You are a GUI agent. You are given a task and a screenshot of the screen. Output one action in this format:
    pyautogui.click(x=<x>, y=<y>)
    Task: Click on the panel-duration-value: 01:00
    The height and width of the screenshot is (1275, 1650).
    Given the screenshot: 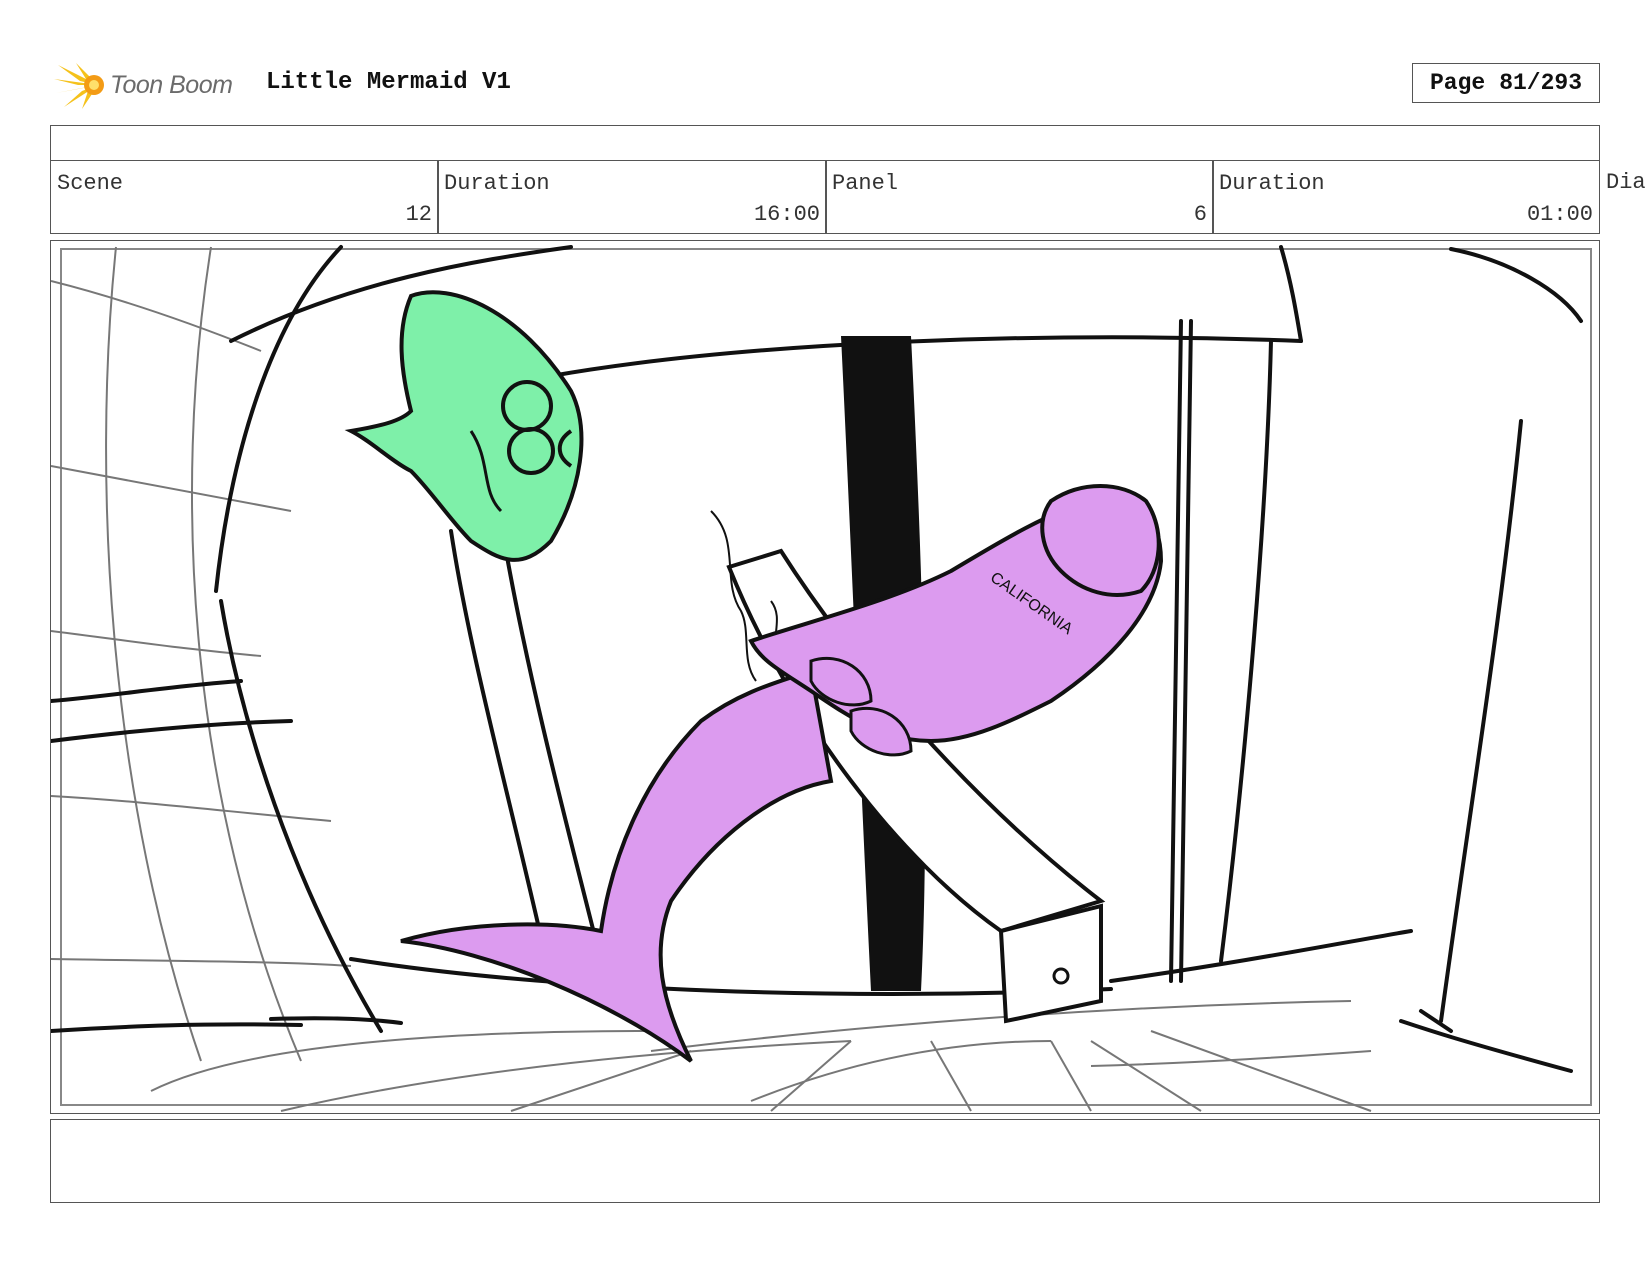 What is the action you would take?
    pyautogui.click(x=1559, y=214)
    